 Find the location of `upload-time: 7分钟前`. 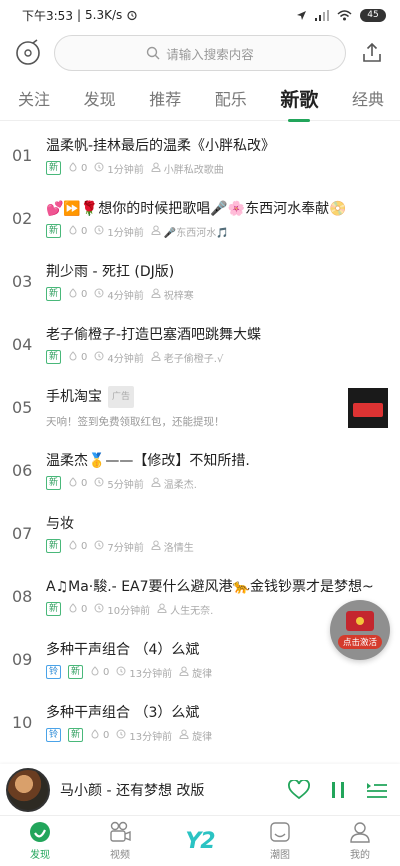

upload-time: 7分钟前 is located at coordinates (125, 548).